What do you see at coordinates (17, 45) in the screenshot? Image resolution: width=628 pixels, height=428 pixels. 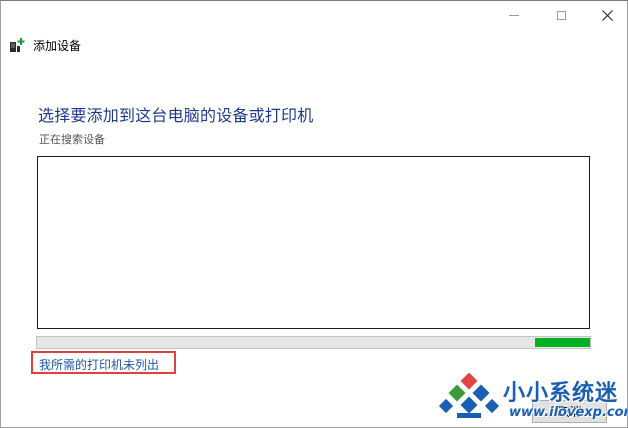 I see `add-device-icon` at bounding box center [17, 45].